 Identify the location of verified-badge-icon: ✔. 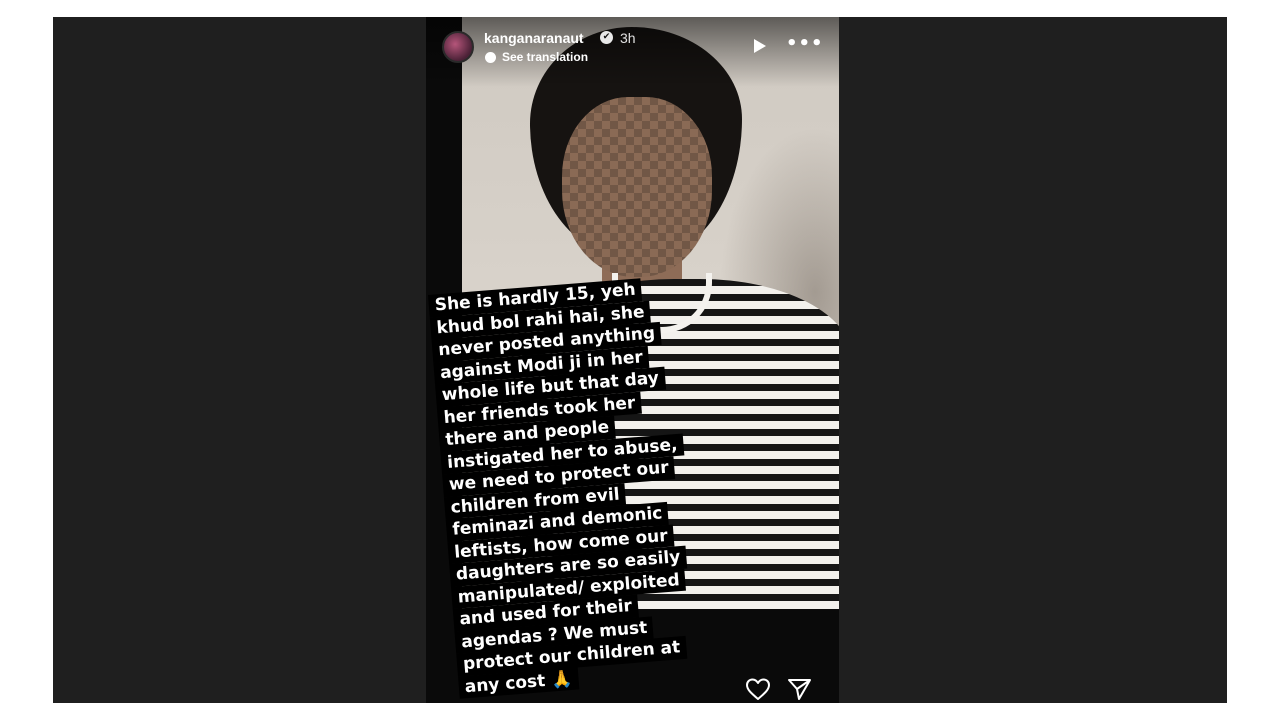
(606, 37).